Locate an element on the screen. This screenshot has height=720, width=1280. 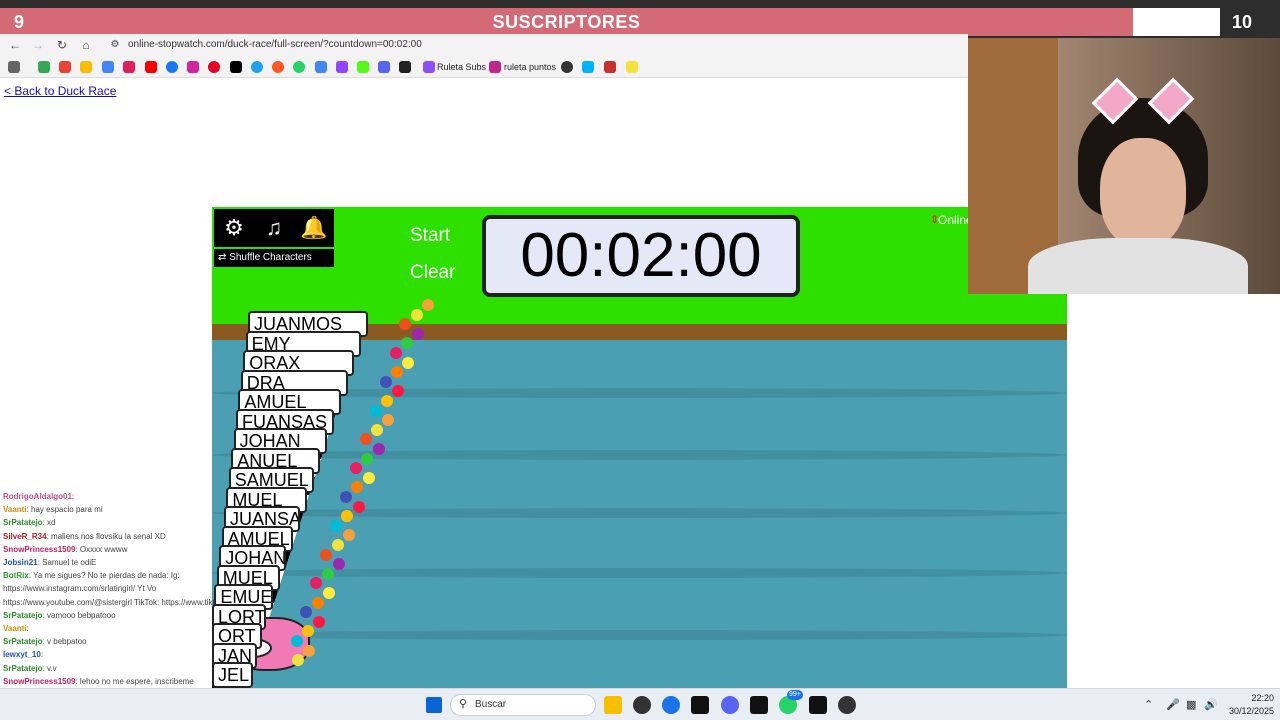
chat-username: Jobsin21 is located at coordinates (20, 562).